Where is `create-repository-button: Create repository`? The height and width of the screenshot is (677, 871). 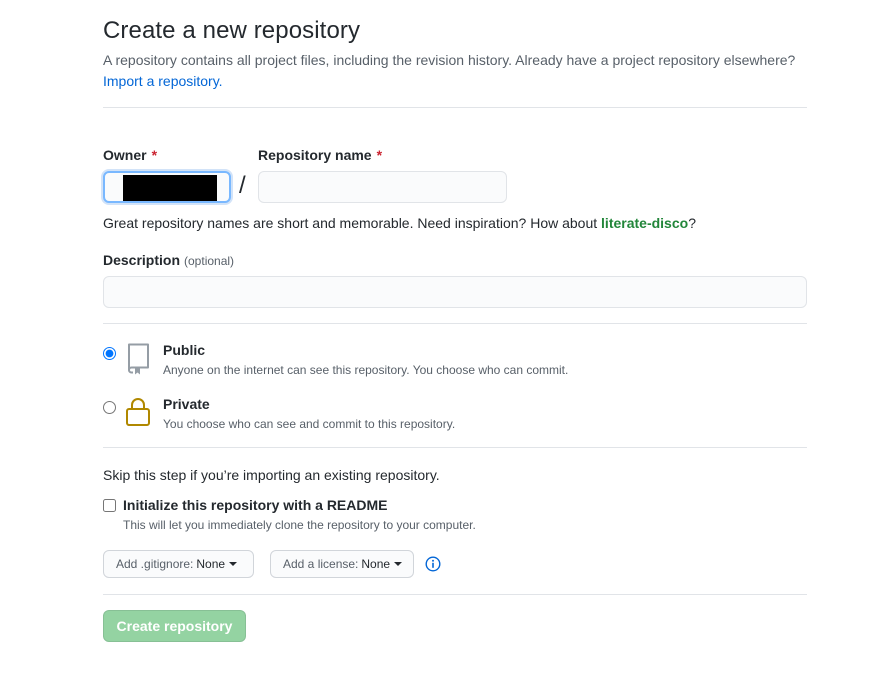
create-repository-button: Create repository is located at coordinates (174, 626).